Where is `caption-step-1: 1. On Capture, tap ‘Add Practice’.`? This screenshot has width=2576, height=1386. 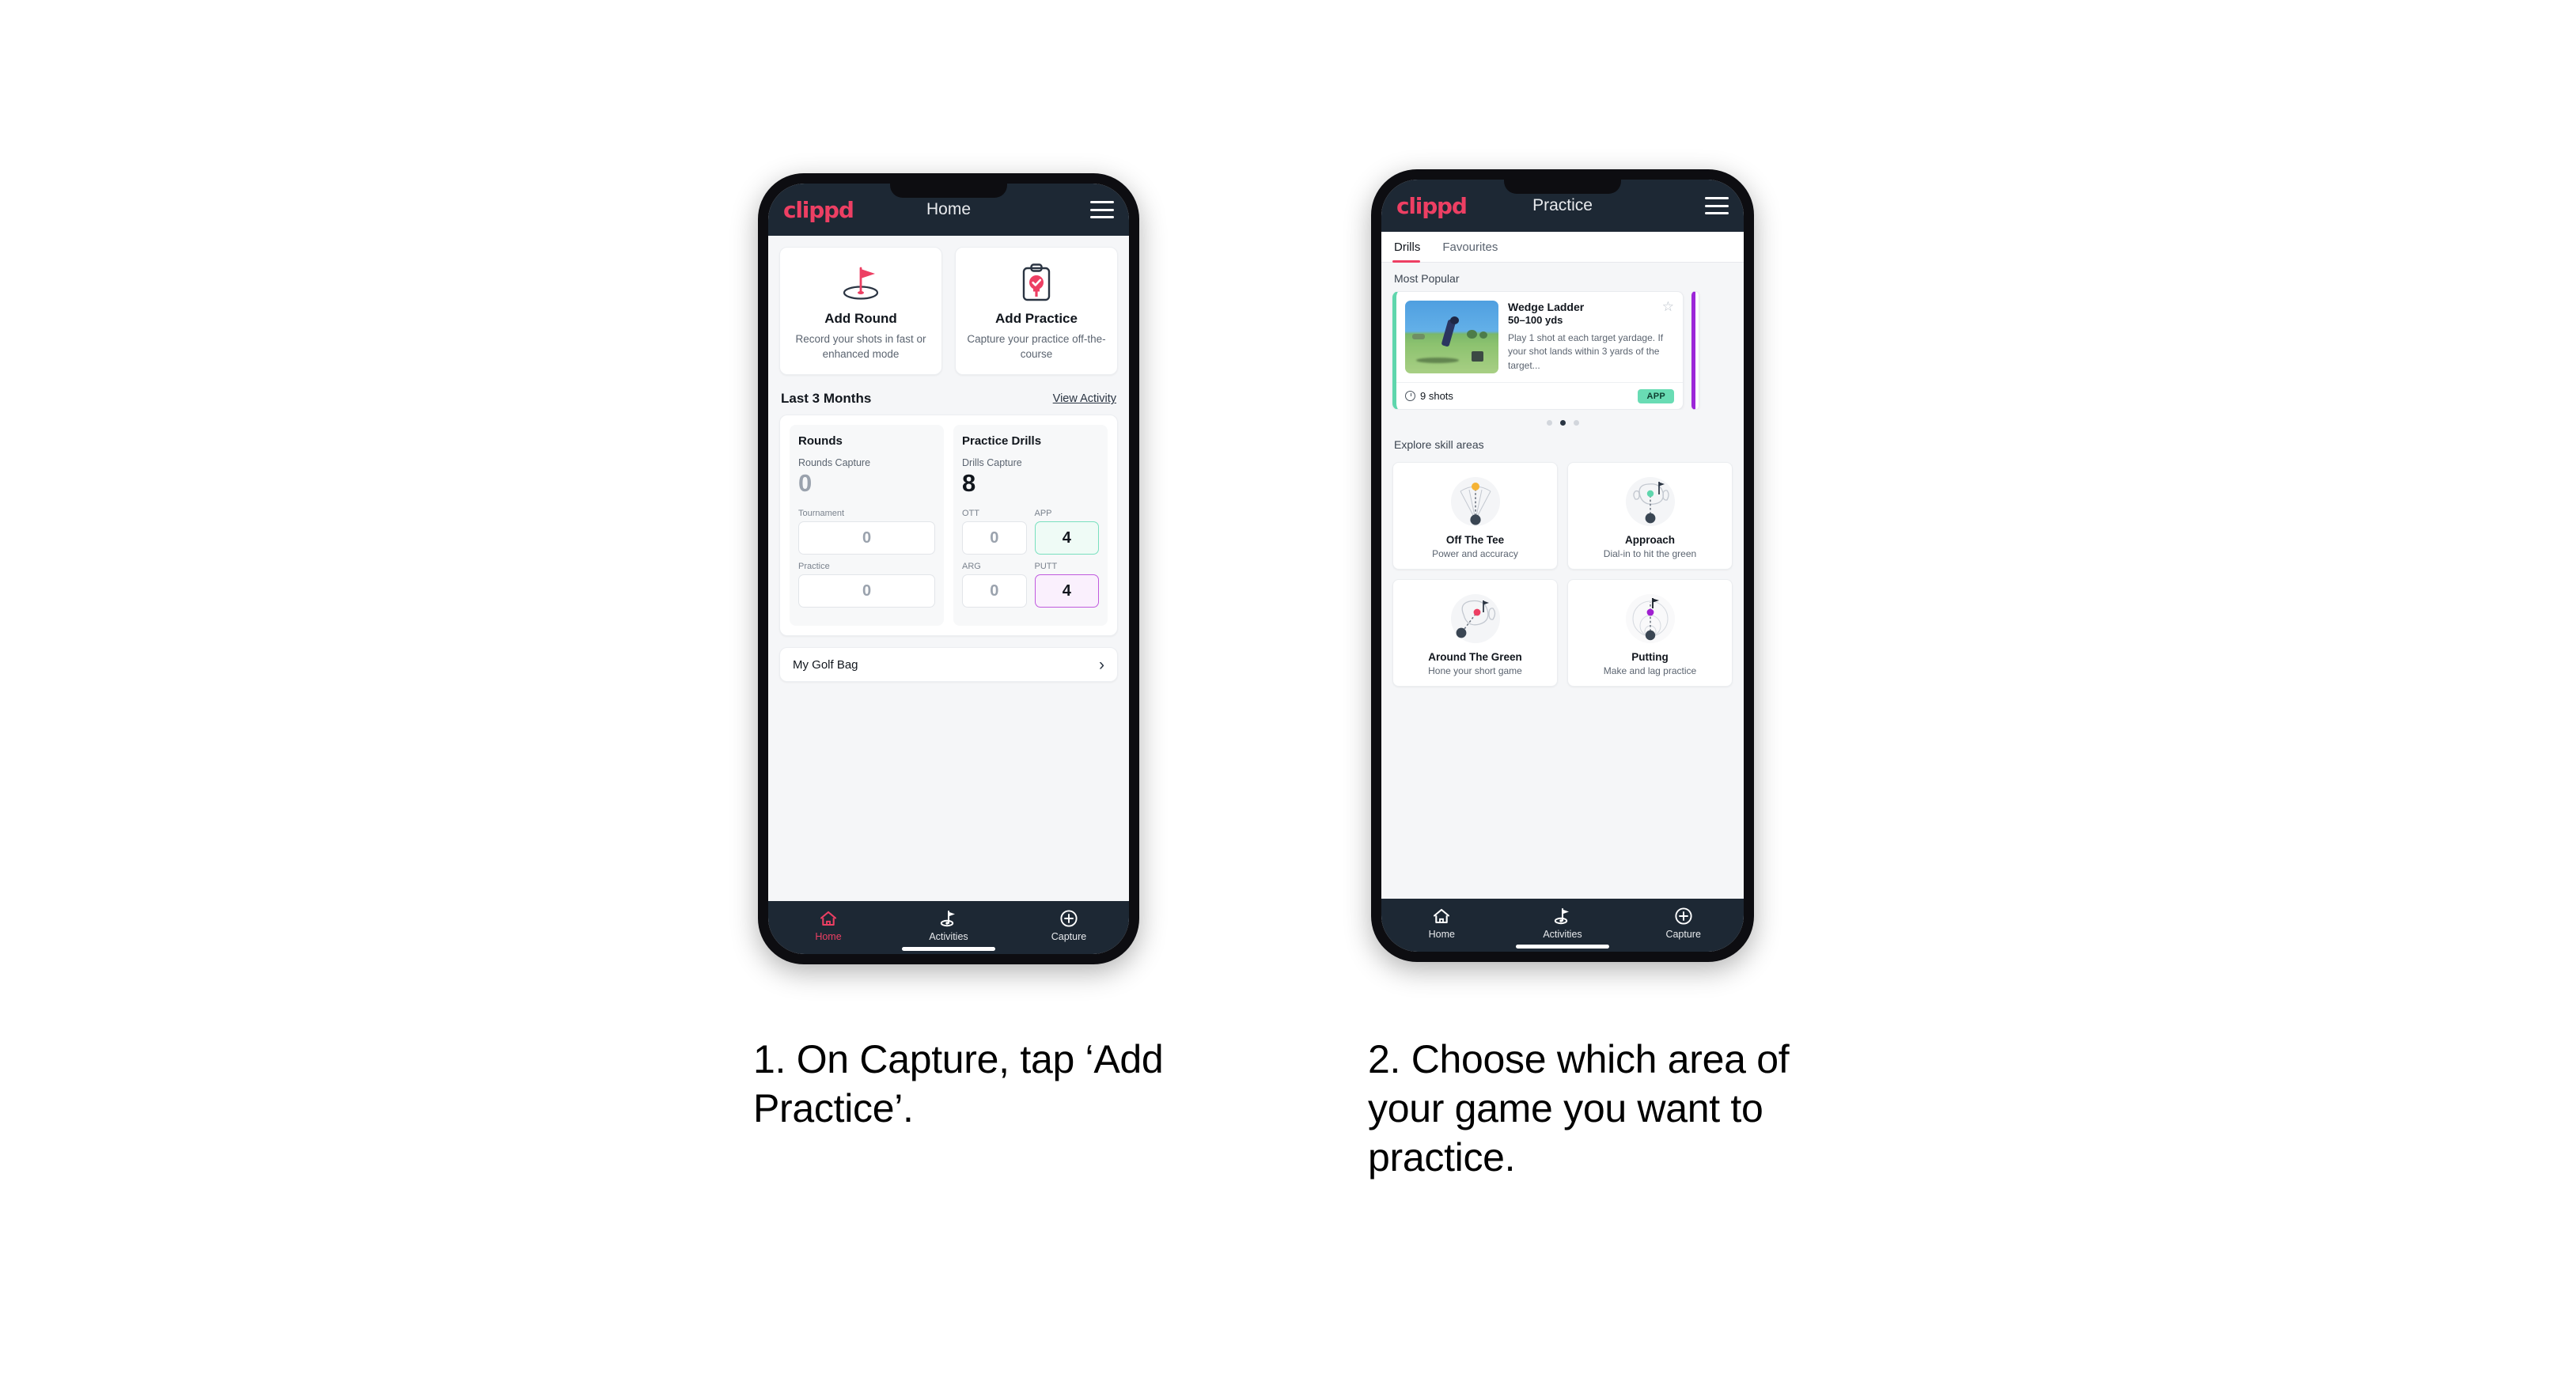
caption-step-1: 1. On Capture, tap ‘Add Practice’. is located at coordinates (958, 1084).